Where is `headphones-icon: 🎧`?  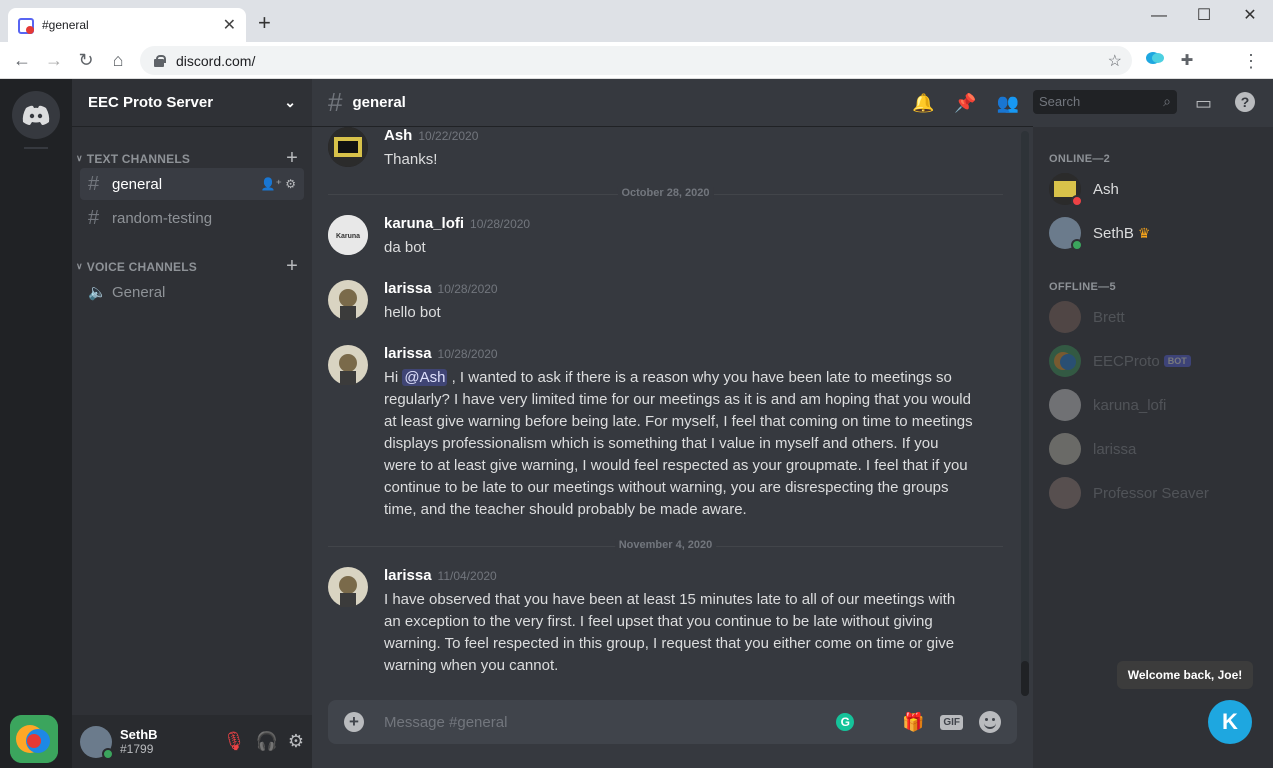 headphones-icon: 🎧 is located at coordinates (266, 741).